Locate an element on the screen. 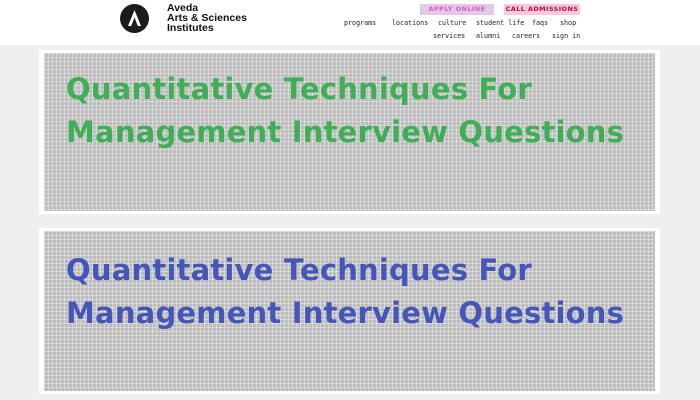 This screenshot has height=400, width=700. nav-item-faqs: faqs is located at coordinates (540, 23).